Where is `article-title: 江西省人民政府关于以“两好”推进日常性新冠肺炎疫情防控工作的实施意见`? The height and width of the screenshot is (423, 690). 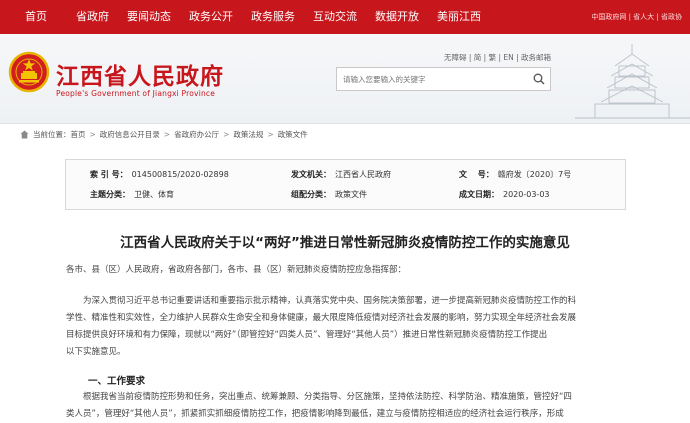
article-title: 江西省人民政府关于以“两好”推进日常性新冠肺炎疫情防控工作的实施意见 is located at coordinates (345, 243).